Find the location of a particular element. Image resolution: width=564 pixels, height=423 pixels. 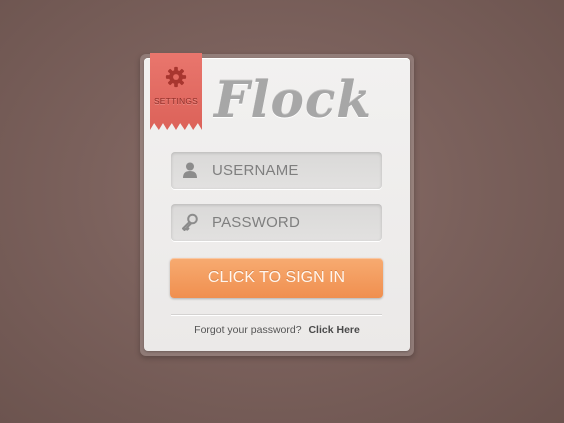

sign-in-button: CLICK TO SIGN IN is located at coordinates (276, 278).